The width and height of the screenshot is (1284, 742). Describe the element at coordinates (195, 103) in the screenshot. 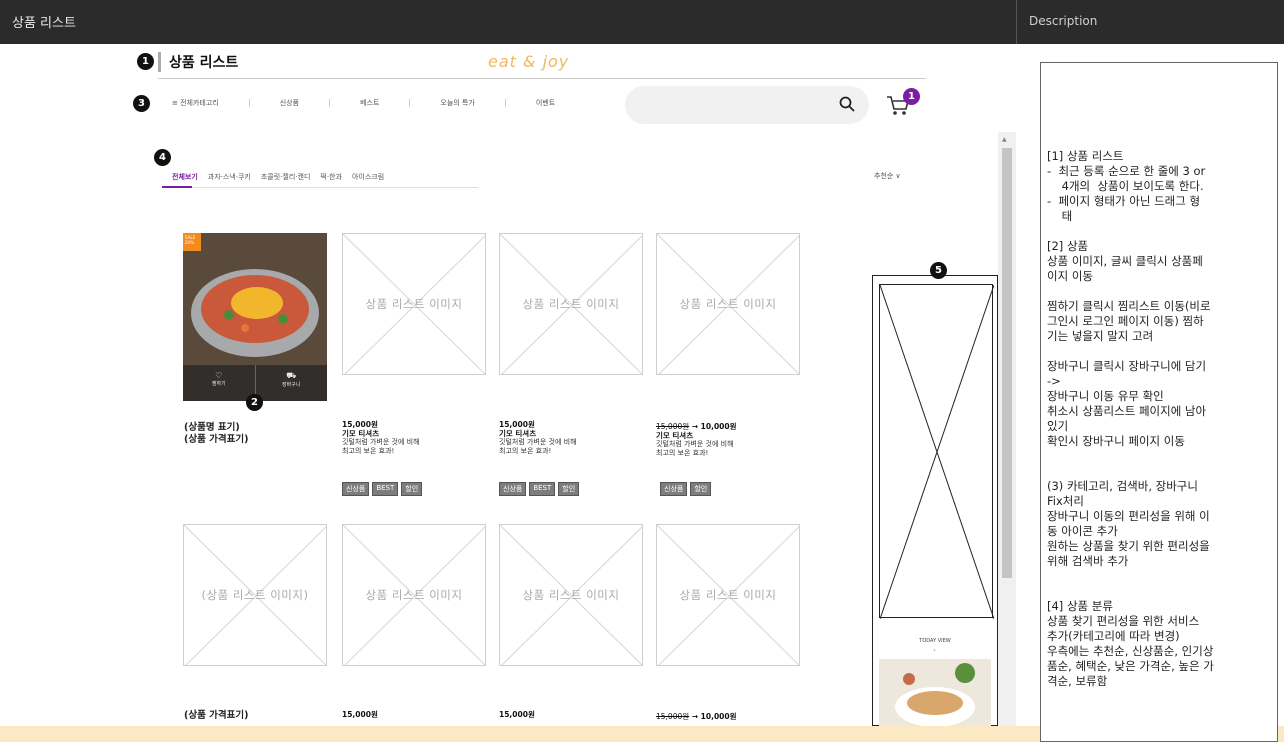

I see `nav-all-categories: ≡ 전체카테고리` at that location.